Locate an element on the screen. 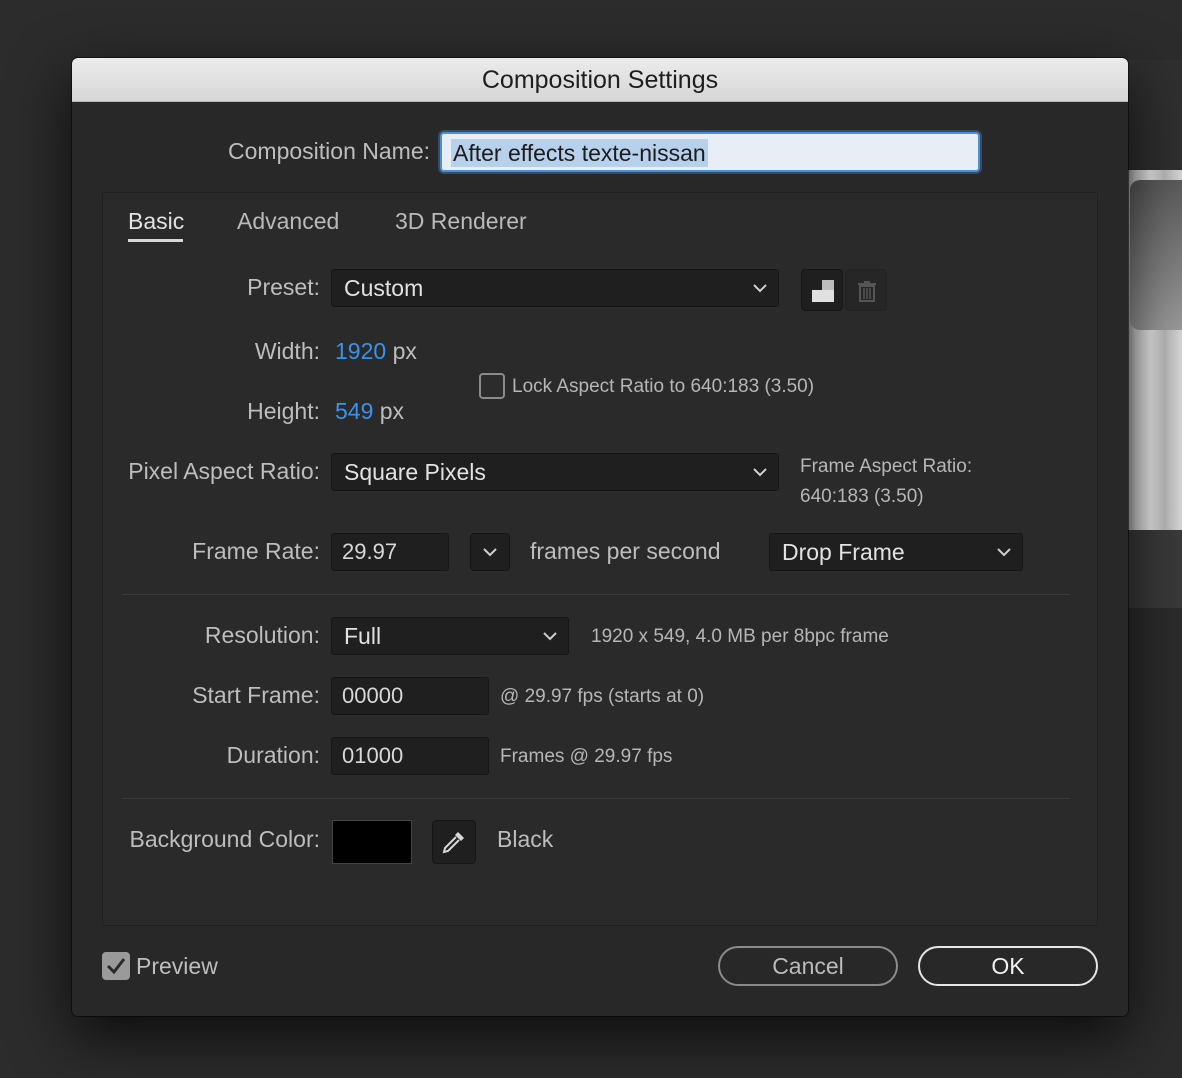  drop-frame-dropdown: Drop Frame is located at coordinates (896, 552).